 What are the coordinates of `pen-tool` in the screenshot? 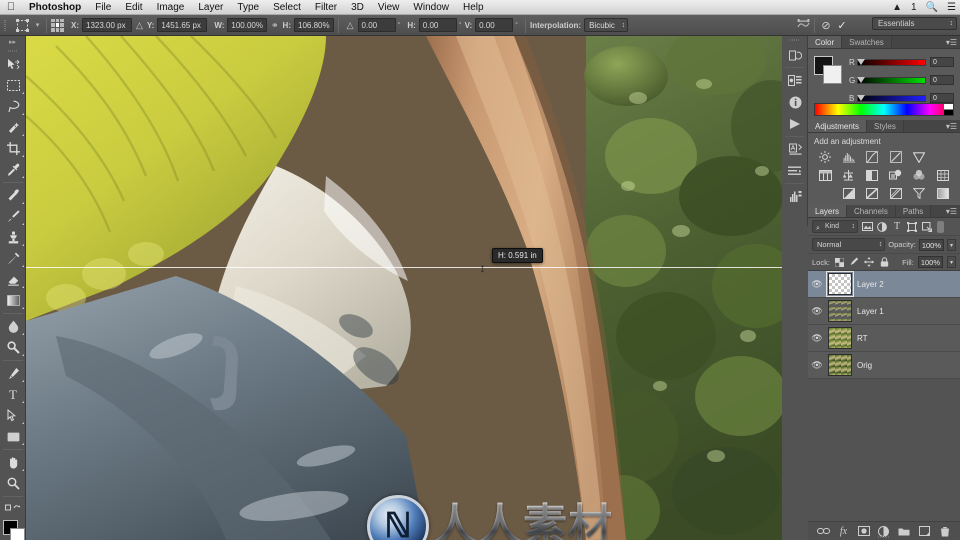 It's located at (13, 373).